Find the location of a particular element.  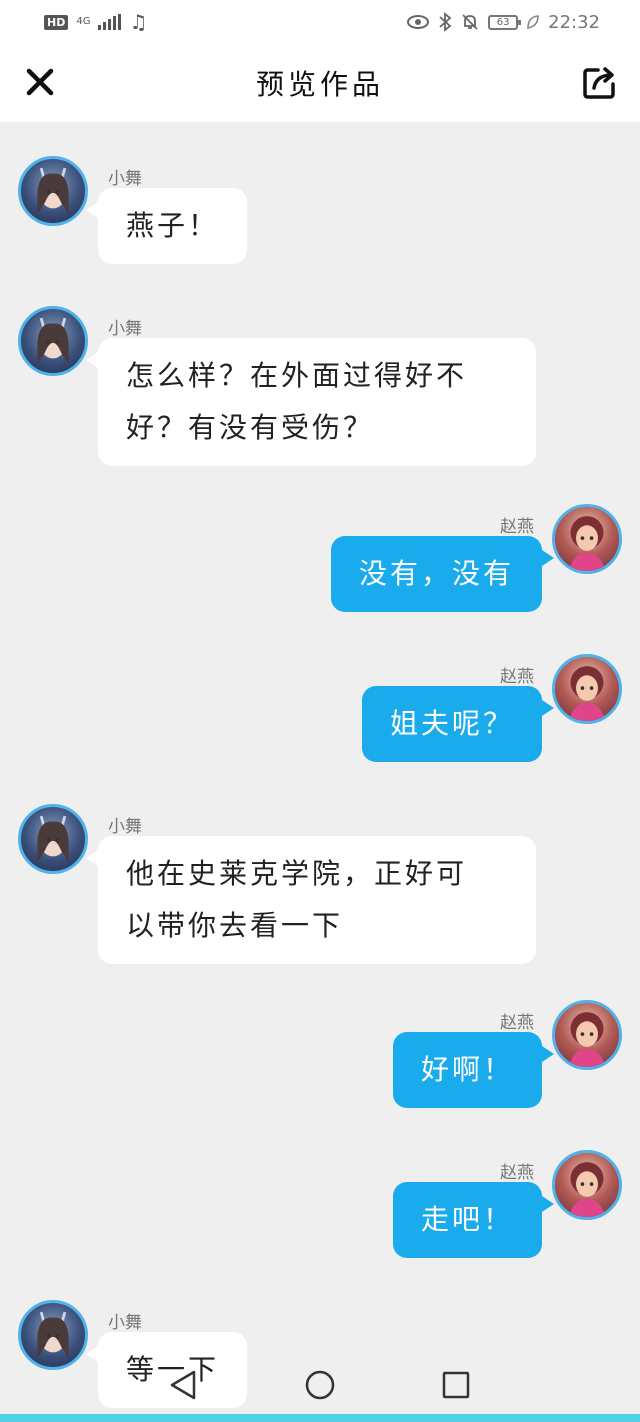

share-icon is located at coordinates (599, 83).